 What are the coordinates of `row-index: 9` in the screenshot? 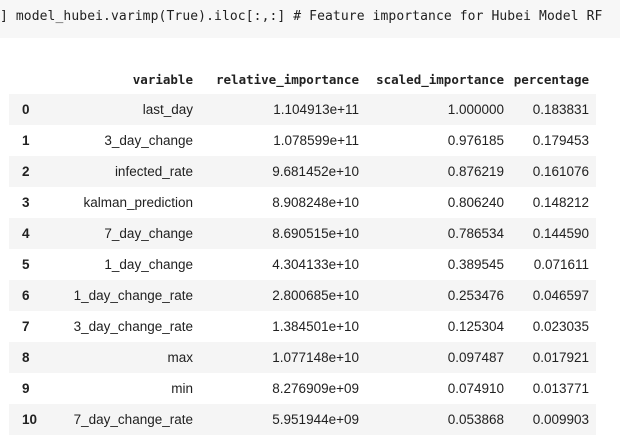 It's located at (26, 388).